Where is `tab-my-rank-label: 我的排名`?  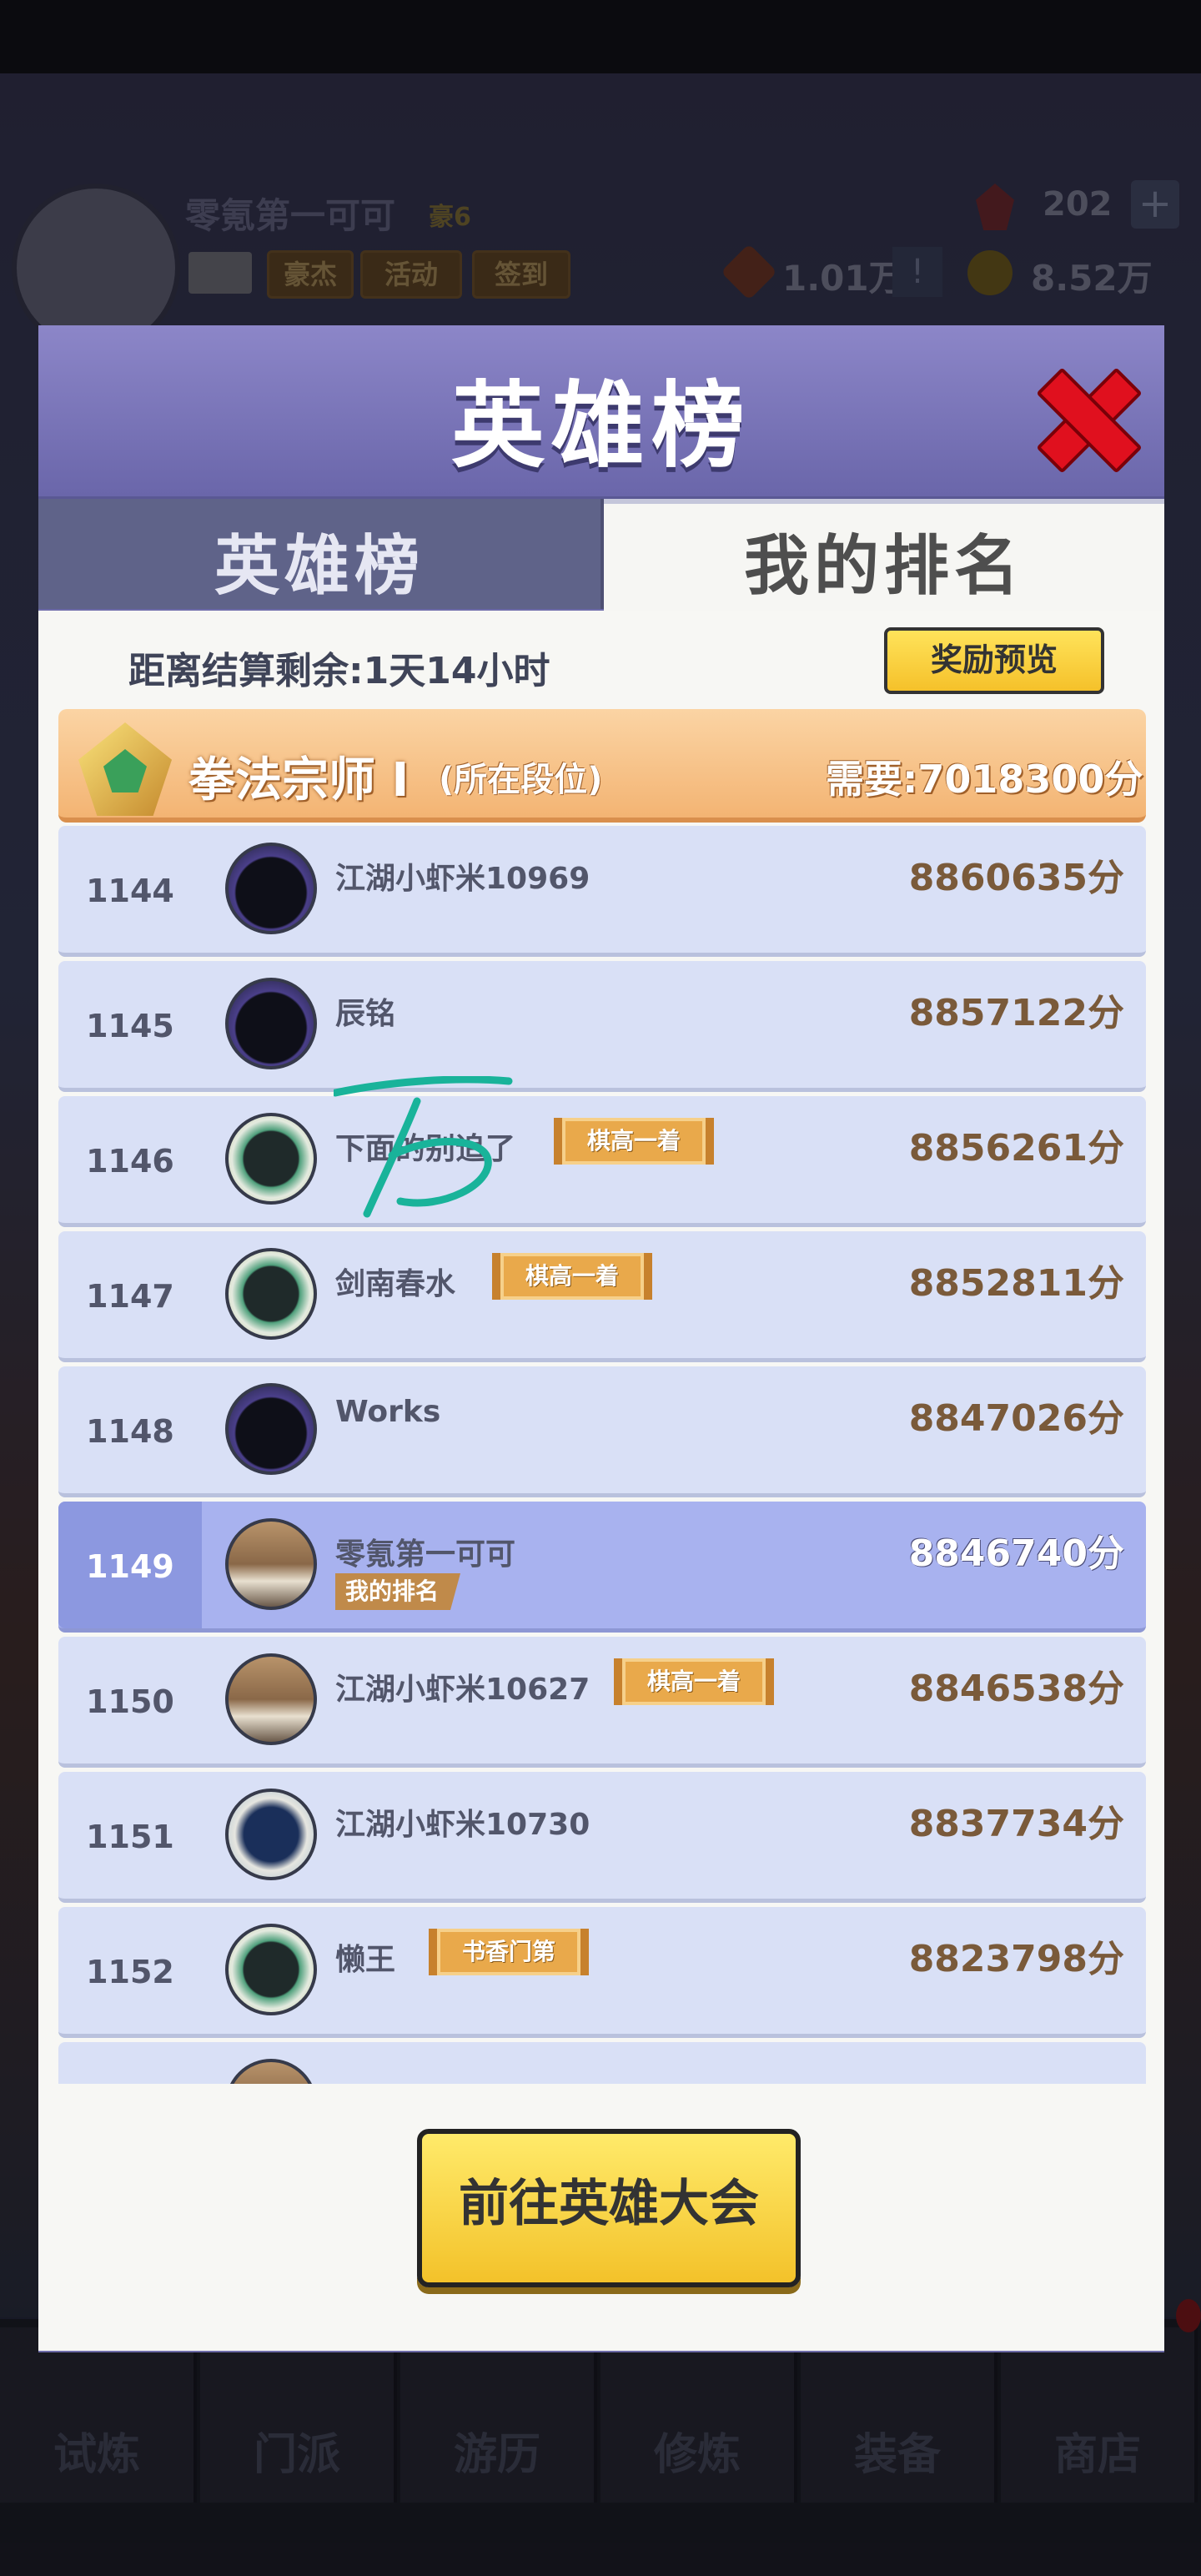
tab-my-rank-label: 我的排名 is located at coordinates (884, 566).